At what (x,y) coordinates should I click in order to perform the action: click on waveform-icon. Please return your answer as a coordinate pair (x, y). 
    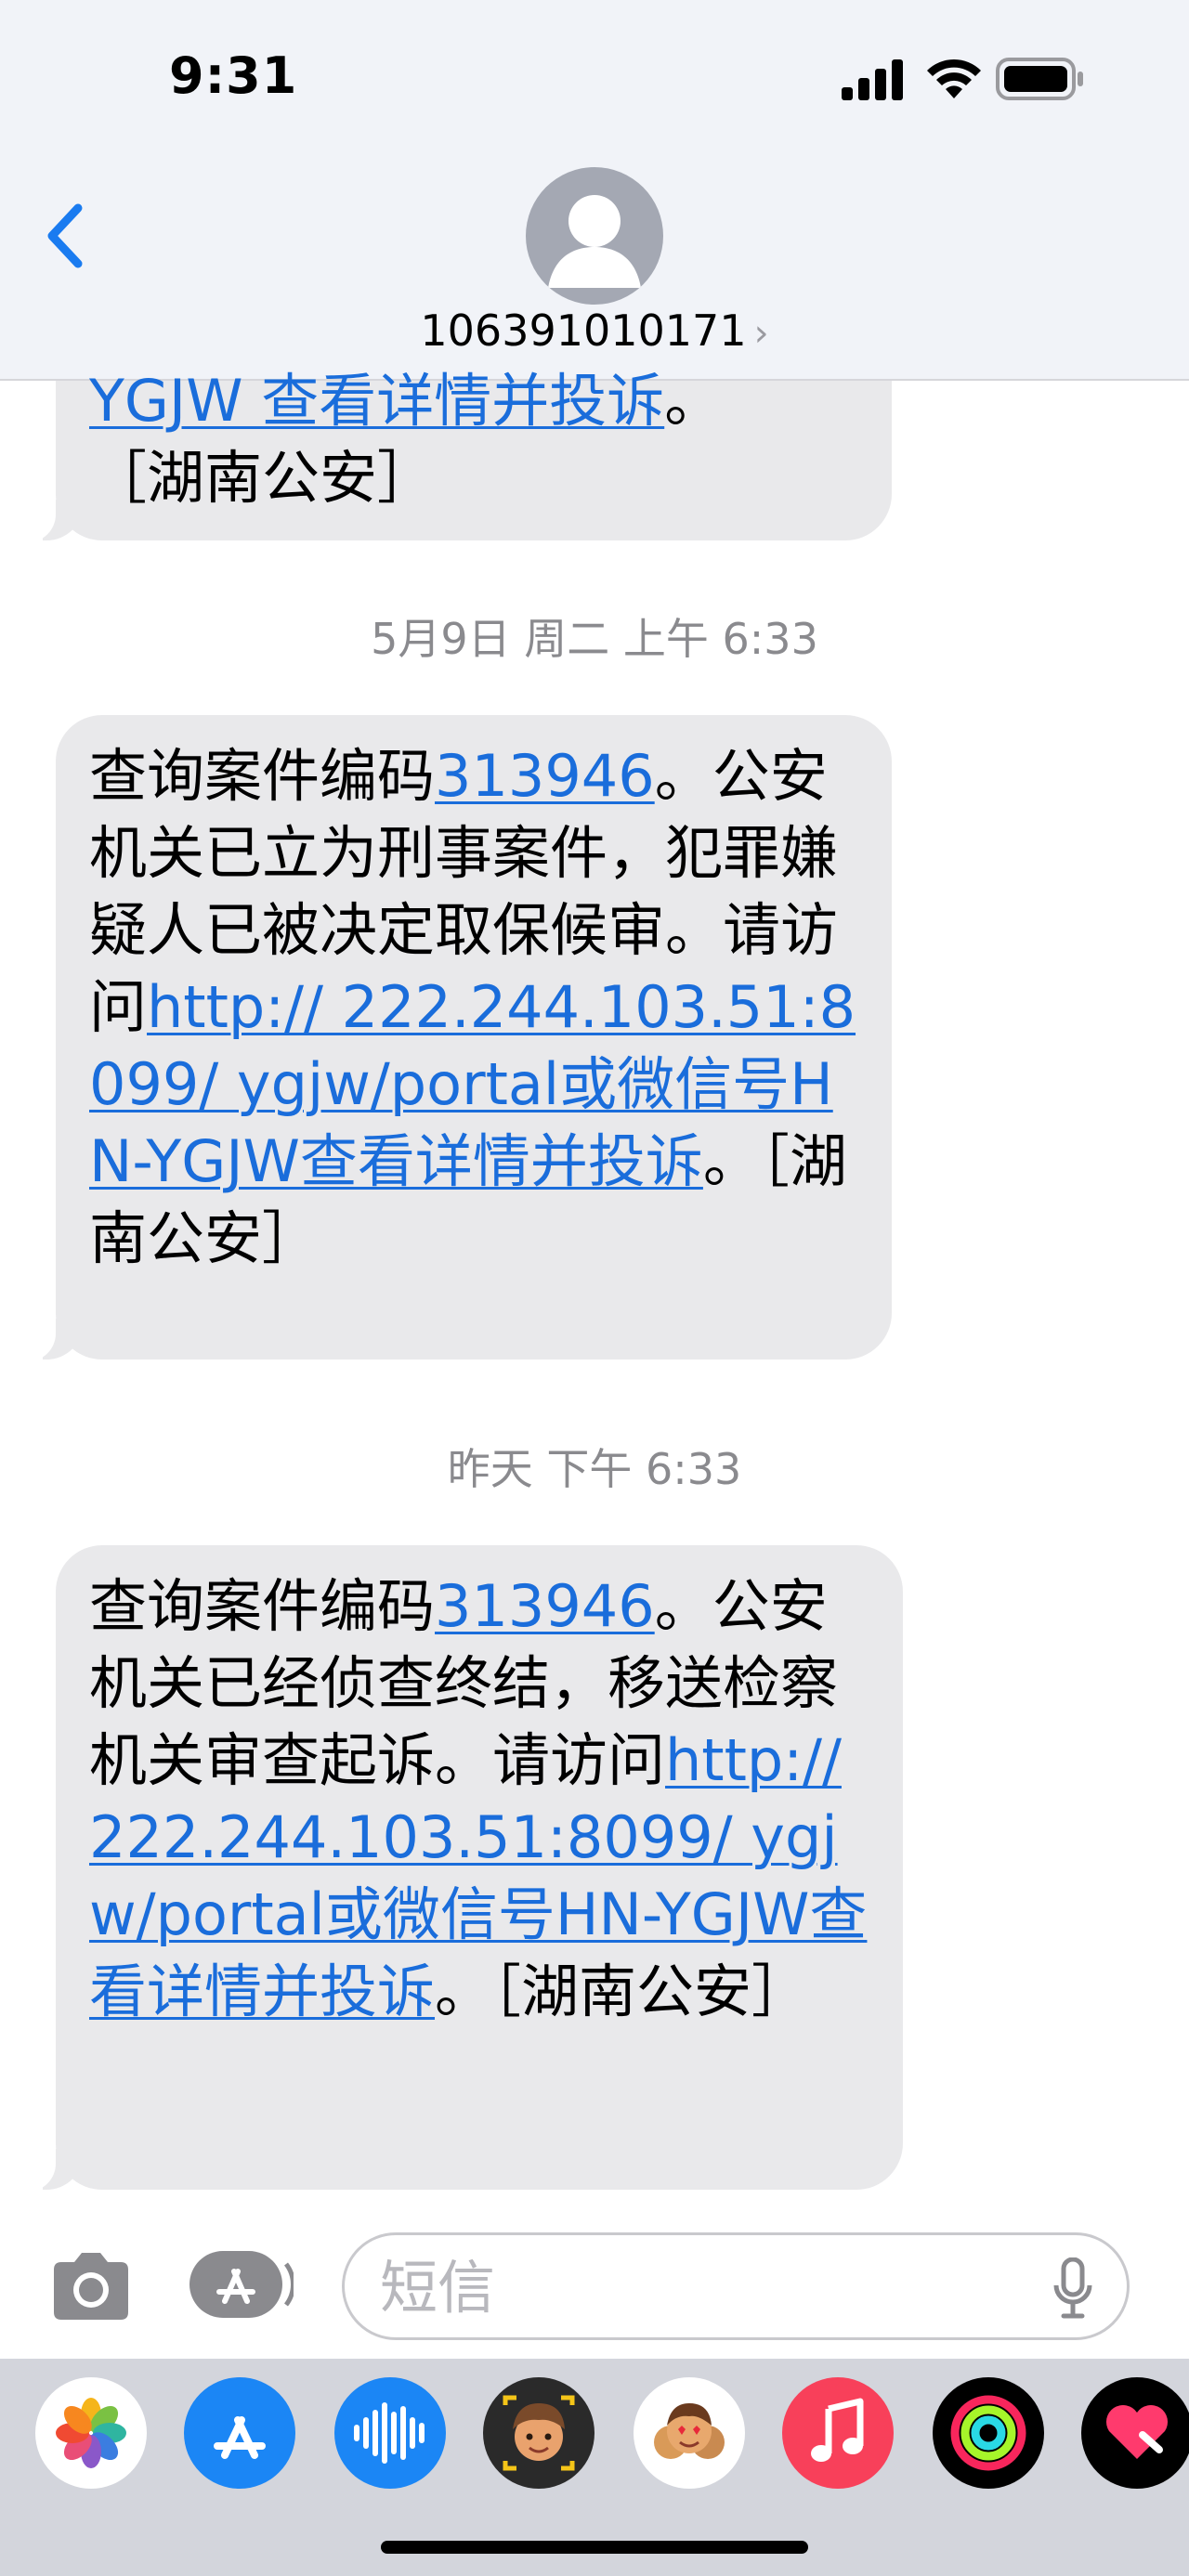
    Looking at the image, I should click on (390, 2433).